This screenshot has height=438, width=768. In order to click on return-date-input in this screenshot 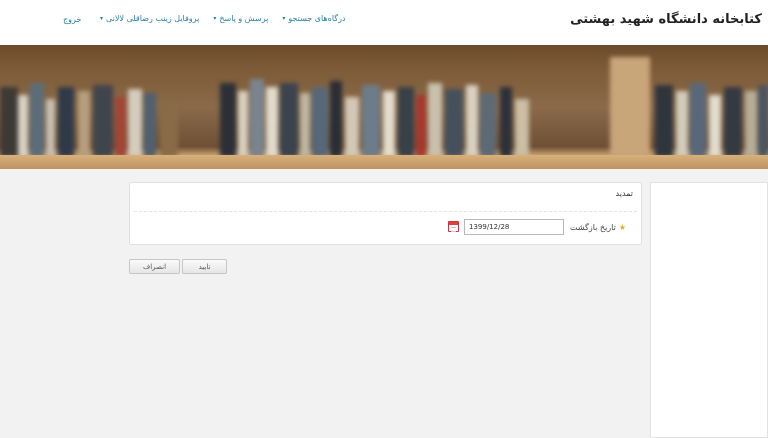, I will do `click(514, 227)`.